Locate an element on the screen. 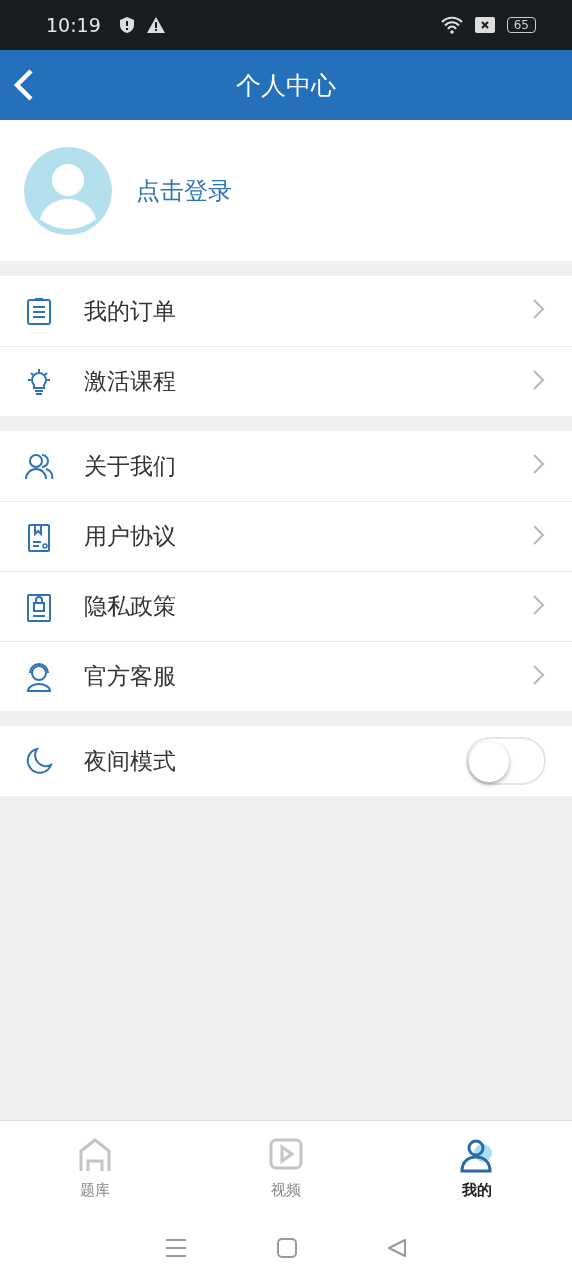 The width and height of the screenshot is (572, 1280). tab-button: 我的 is located at coordinates (476, 1168).